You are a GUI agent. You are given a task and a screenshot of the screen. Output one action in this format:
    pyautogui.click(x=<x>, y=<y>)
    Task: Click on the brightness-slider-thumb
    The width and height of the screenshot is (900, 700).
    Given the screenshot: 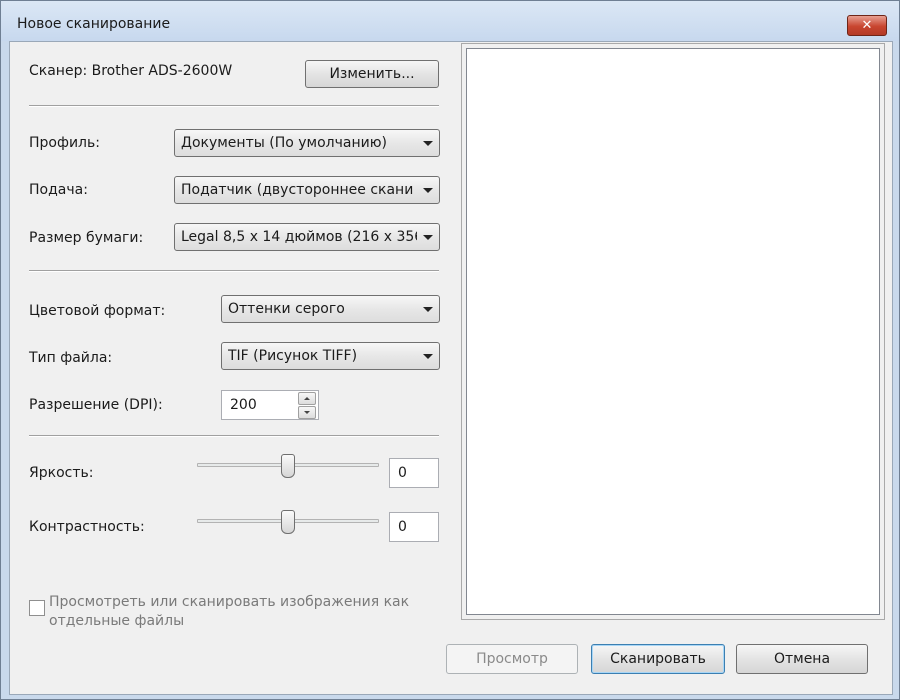 What is the action you would take?
    pyautogui.click(x=288, y=466)
    